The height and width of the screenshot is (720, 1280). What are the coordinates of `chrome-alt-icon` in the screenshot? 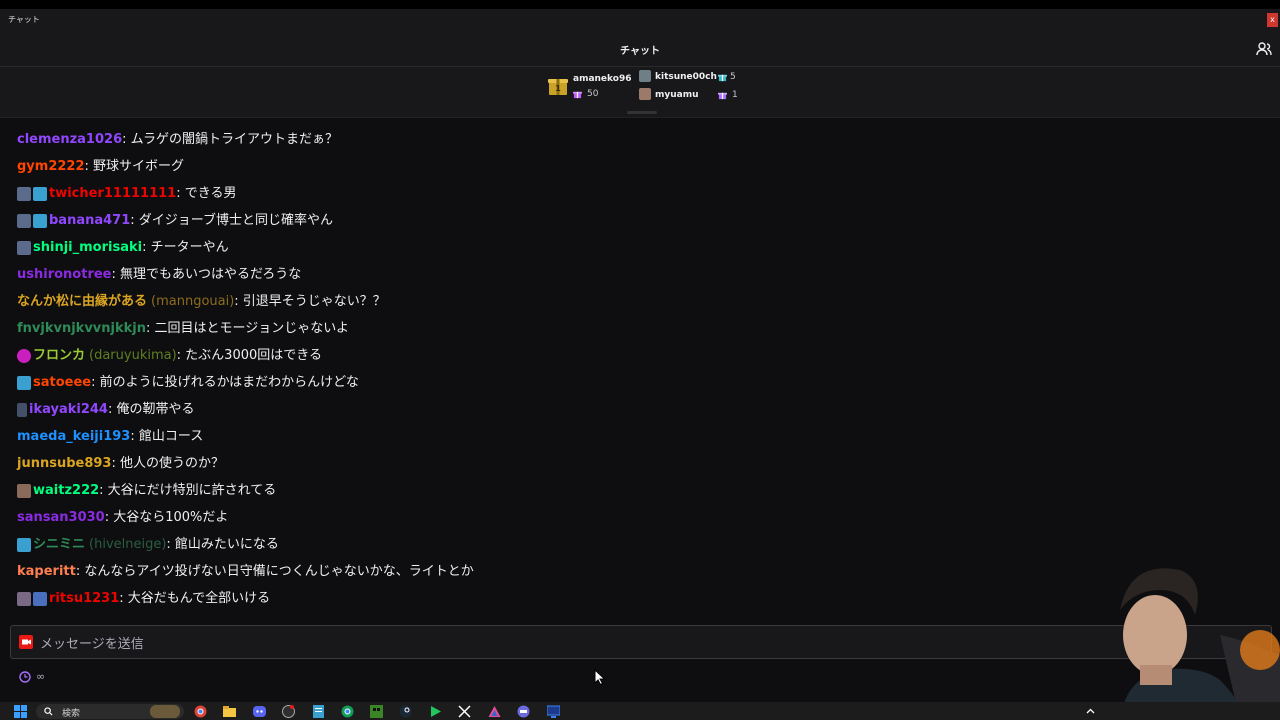 It's located at (347, 711).